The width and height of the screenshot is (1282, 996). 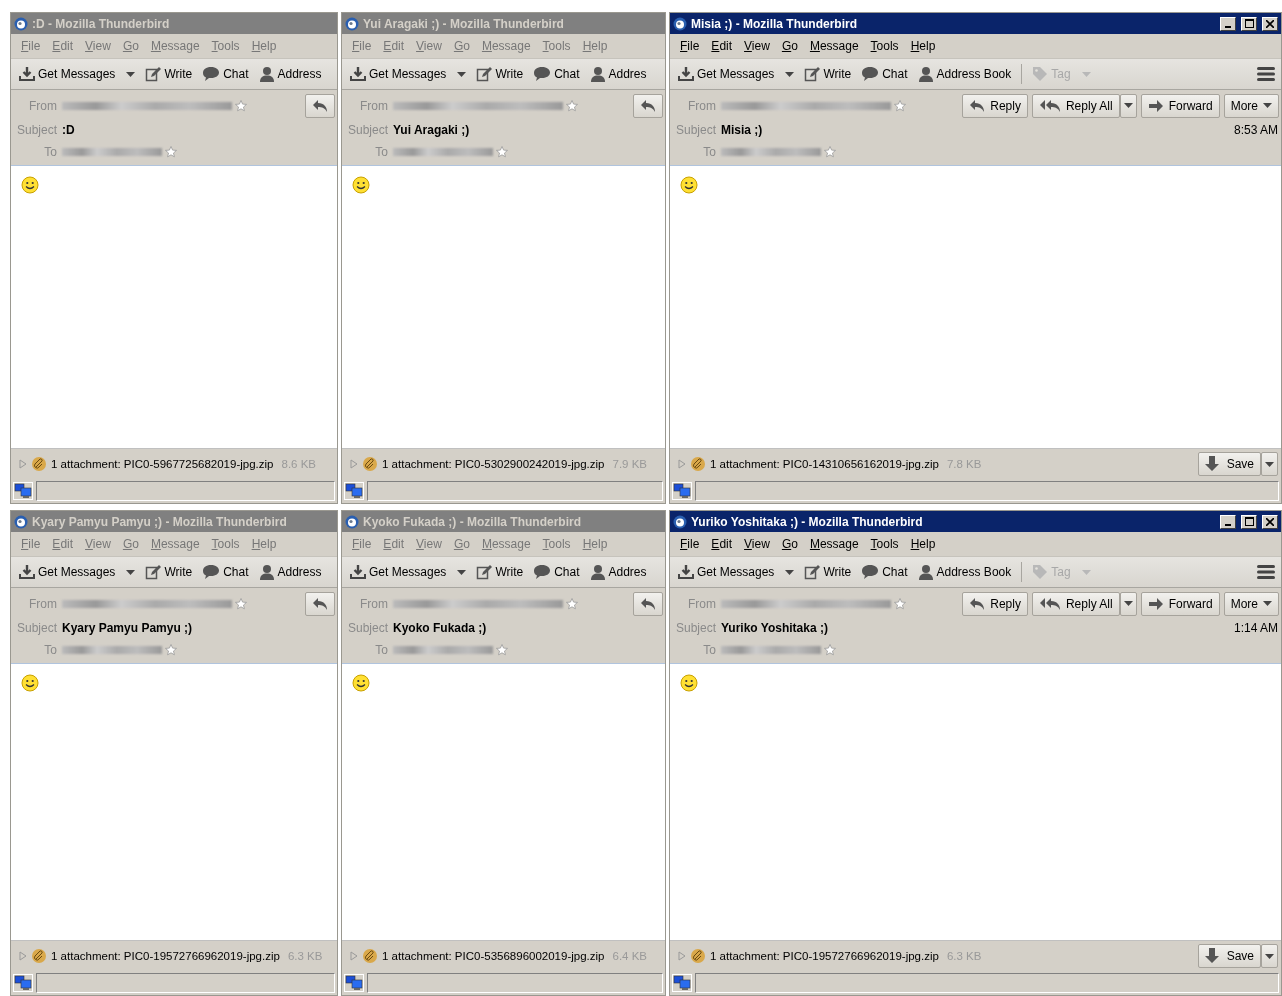 What do you see at coordinates (30, 185) in the screenshot?
I see `smiley-icon` at bounding box center [30, 185].